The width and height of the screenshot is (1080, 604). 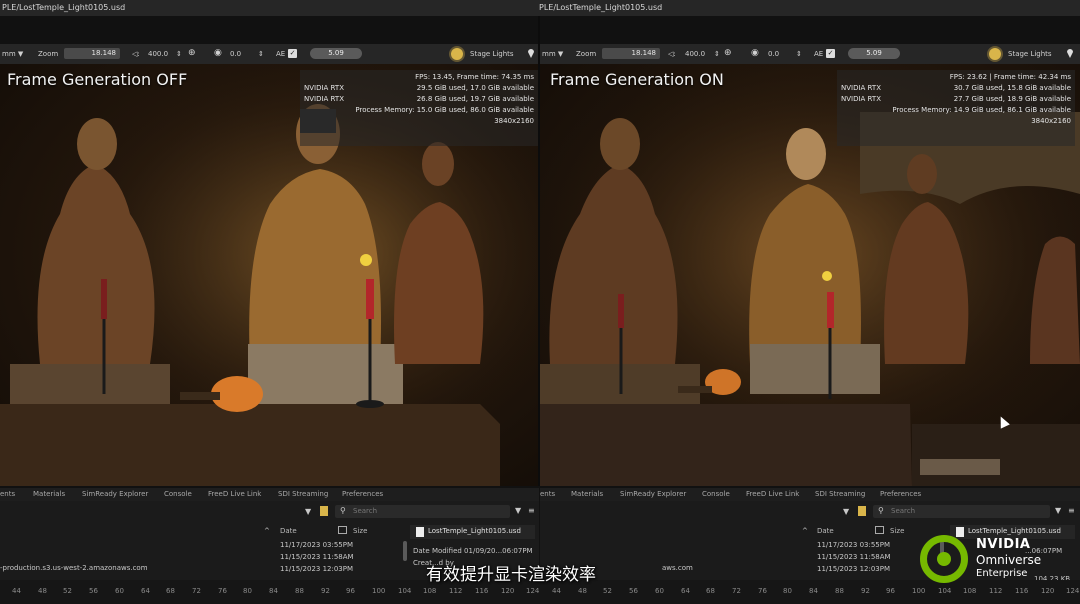 I want to click on vertical-scrollbar, so click(x=405, y=551).